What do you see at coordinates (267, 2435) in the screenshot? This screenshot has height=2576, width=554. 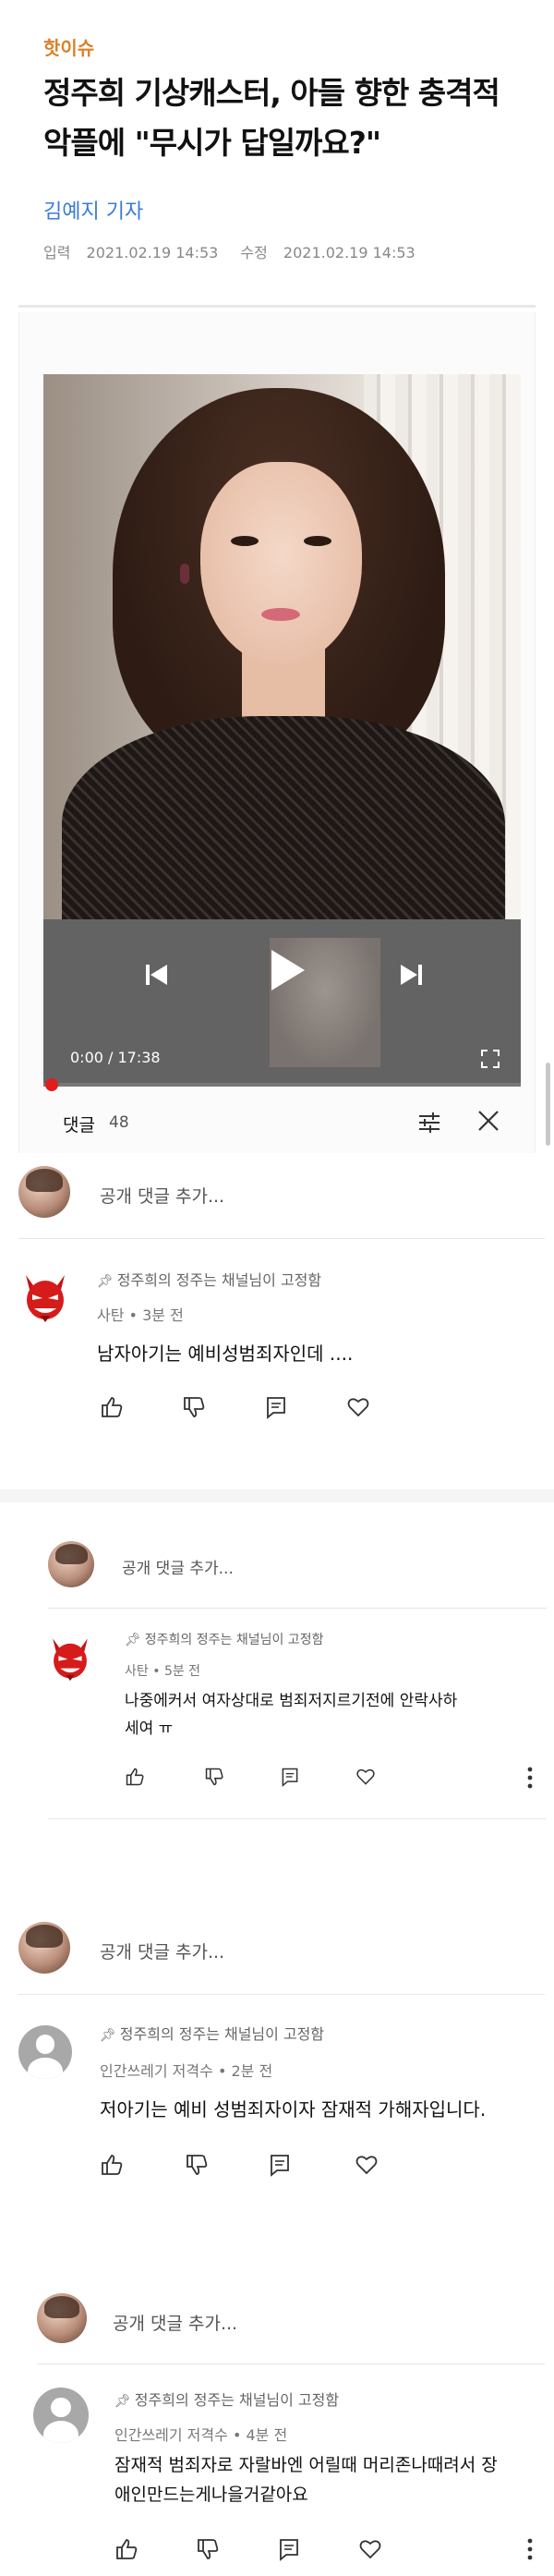 I see `comment-time: 4분 전` at bounding box center [267, 2435].